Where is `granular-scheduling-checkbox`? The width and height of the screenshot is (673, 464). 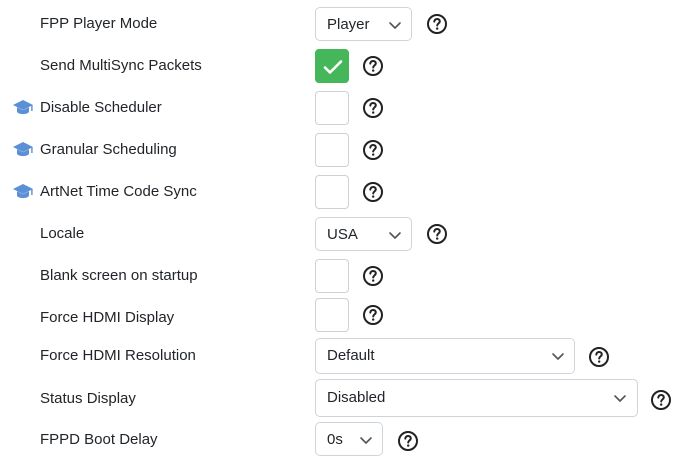 granular-scheduling-checkbox is located at coordinates (332, 150).